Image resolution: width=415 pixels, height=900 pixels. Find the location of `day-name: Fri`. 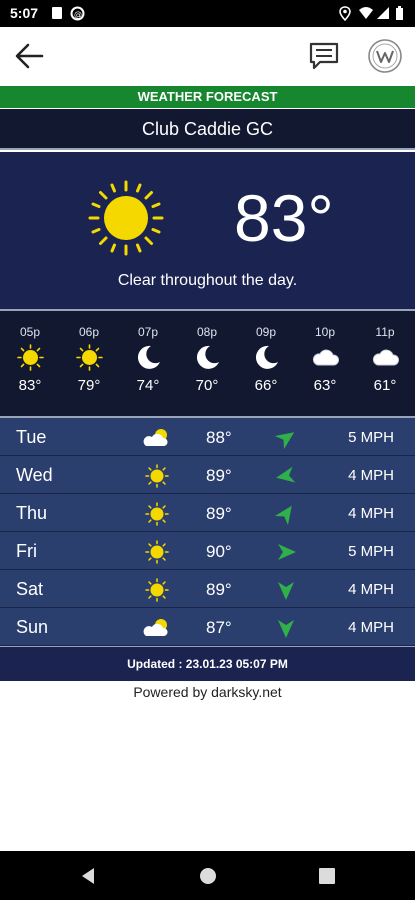

day-name: Fri is located at coordinates (26, 551).